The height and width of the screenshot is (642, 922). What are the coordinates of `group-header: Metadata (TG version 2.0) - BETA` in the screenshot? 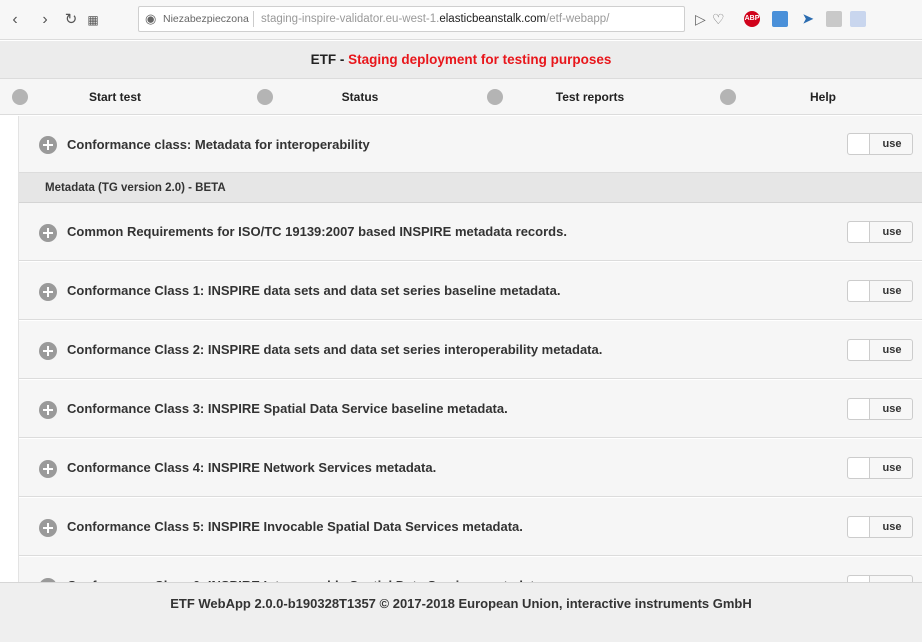 It's located at (470, 188).